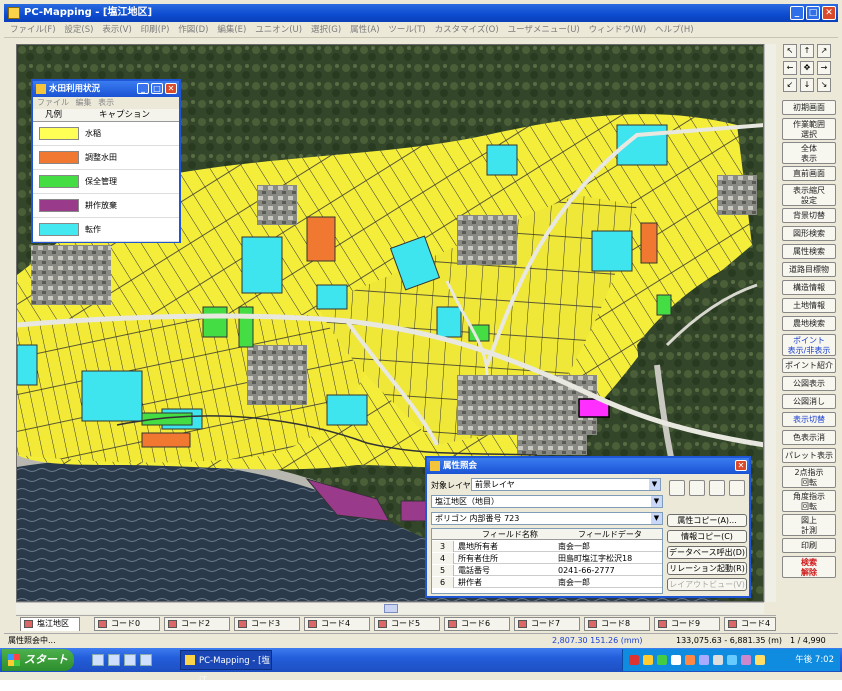 The width and height of the screenshot is (842, 691). Describe the element at coordinates (407, 624) in the screenshot. I see `tab-code5: コード5` at that location.